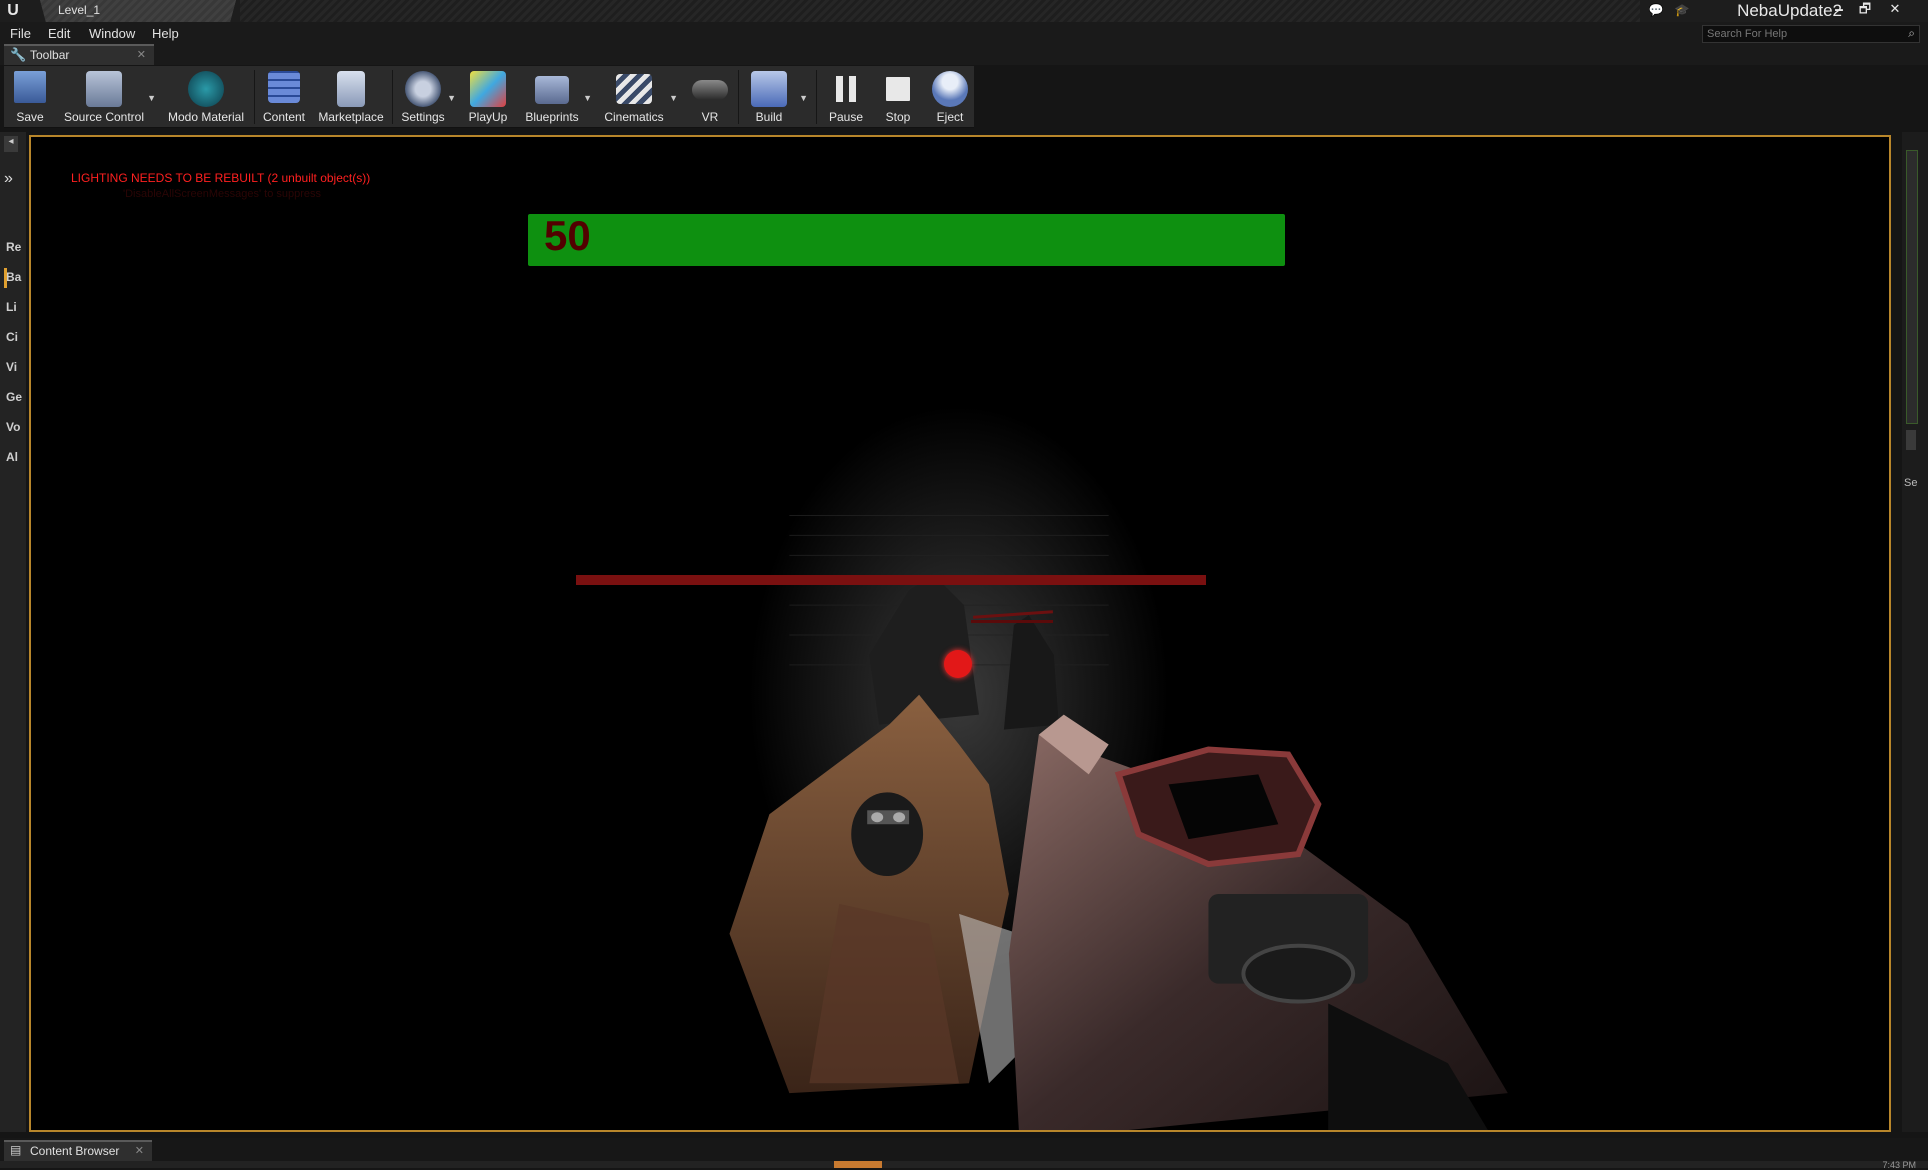  What do you see at coordinates (673, 98) in the screenshot?
I see `cinematics-dropdown-icon: ▼` at bounding box center [673, 98].